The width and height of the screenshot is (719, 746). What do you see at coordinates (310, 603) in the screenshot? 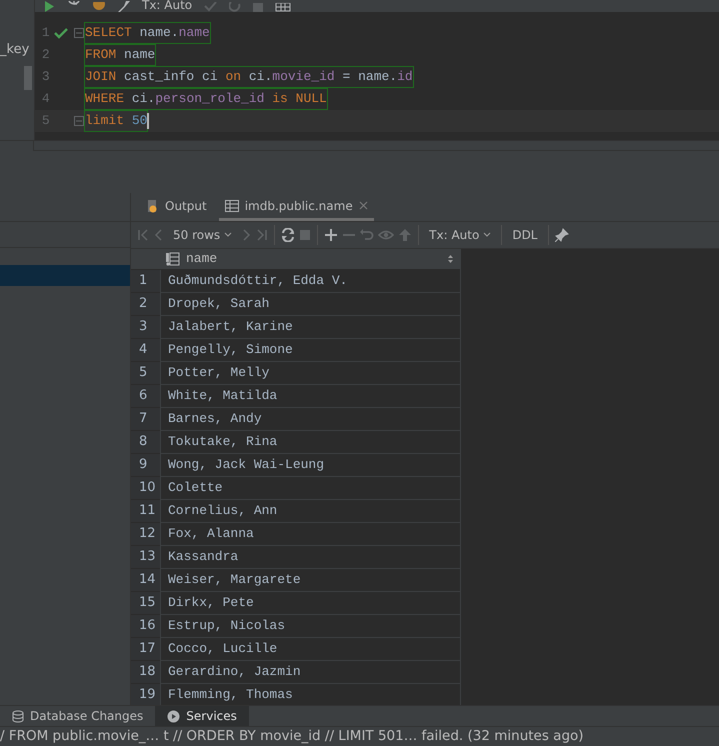
I see `table-cell: Dirkx, Pete` at bounding box center [310, 603].